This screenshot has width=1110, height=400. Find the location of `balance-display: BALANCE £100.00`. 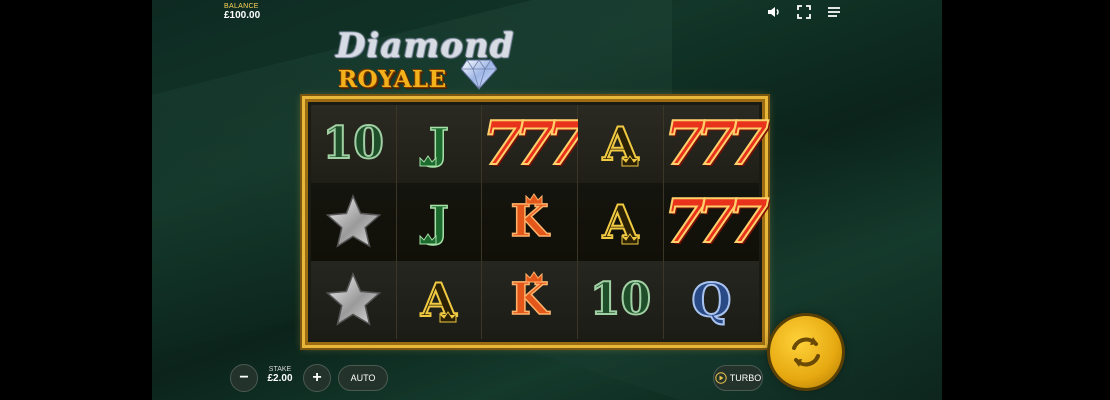

balance-display: BALANCE £100.00 is located at coordinates (242, 12).